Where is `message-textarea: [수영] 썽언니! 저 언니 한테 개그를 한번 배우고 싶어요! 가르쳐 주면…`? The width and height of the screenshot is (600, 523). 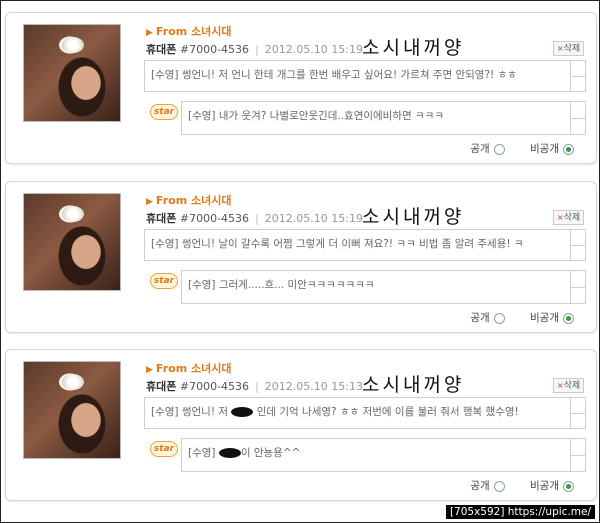
message-textarea: [수영] 썽언니! 저 언니 한테 개그를 한번 배우고 싶어요! 가르쳐 주면… is located at coordinates (365, 76).